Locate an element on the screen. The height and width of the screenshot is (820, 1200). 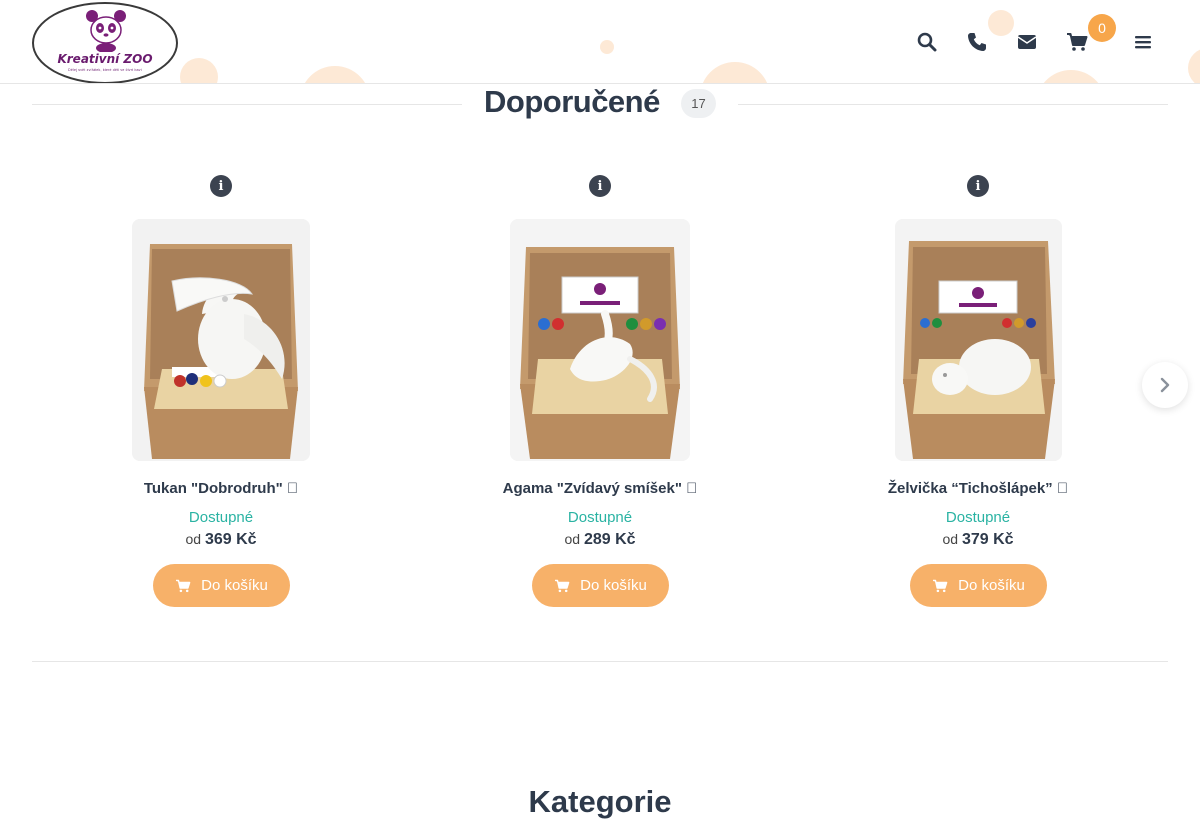
logo-text: Kreativní ZOO is located at coordinates (105, 59).